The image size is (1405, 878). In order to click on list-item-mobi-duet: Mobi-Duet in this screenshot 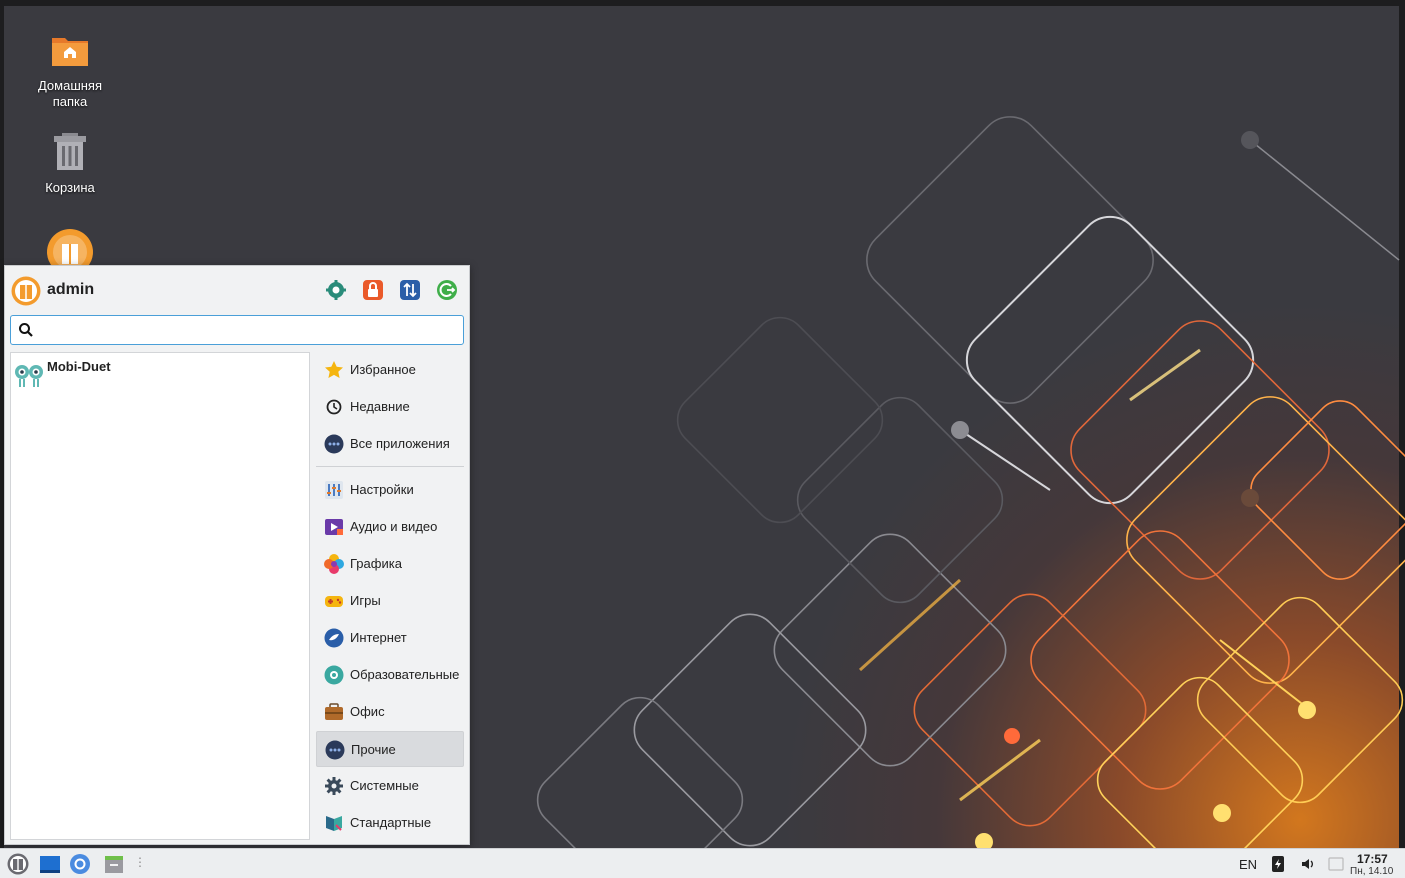, I will do `click(158, 375)`.